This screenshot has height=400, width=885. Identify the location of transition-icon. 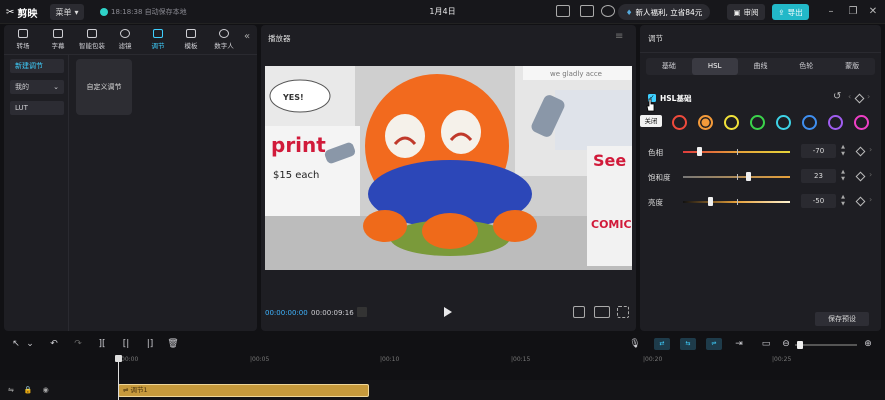
(23, 33).